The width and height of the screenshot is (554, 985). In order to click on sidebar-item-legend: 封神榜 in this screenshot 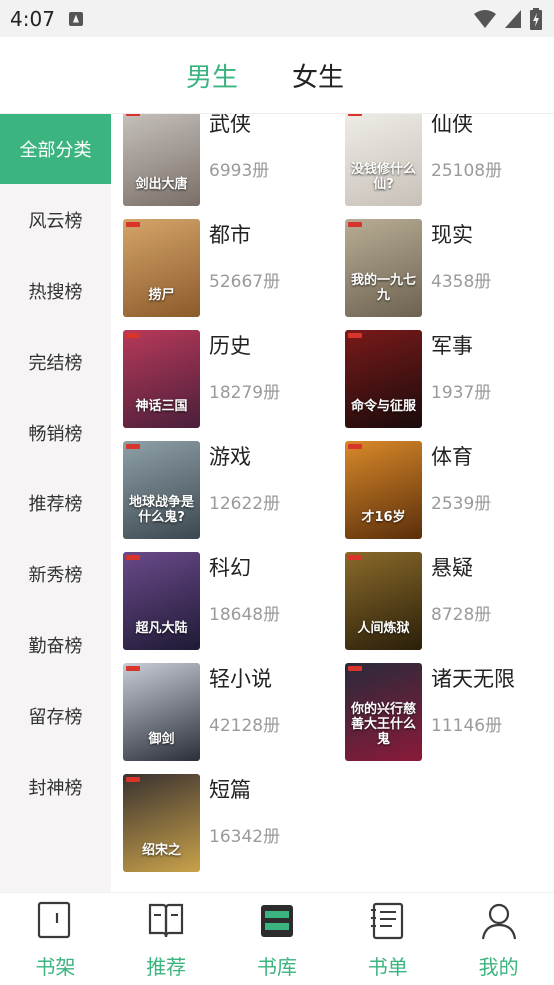, I will do `click(55, 787)`.